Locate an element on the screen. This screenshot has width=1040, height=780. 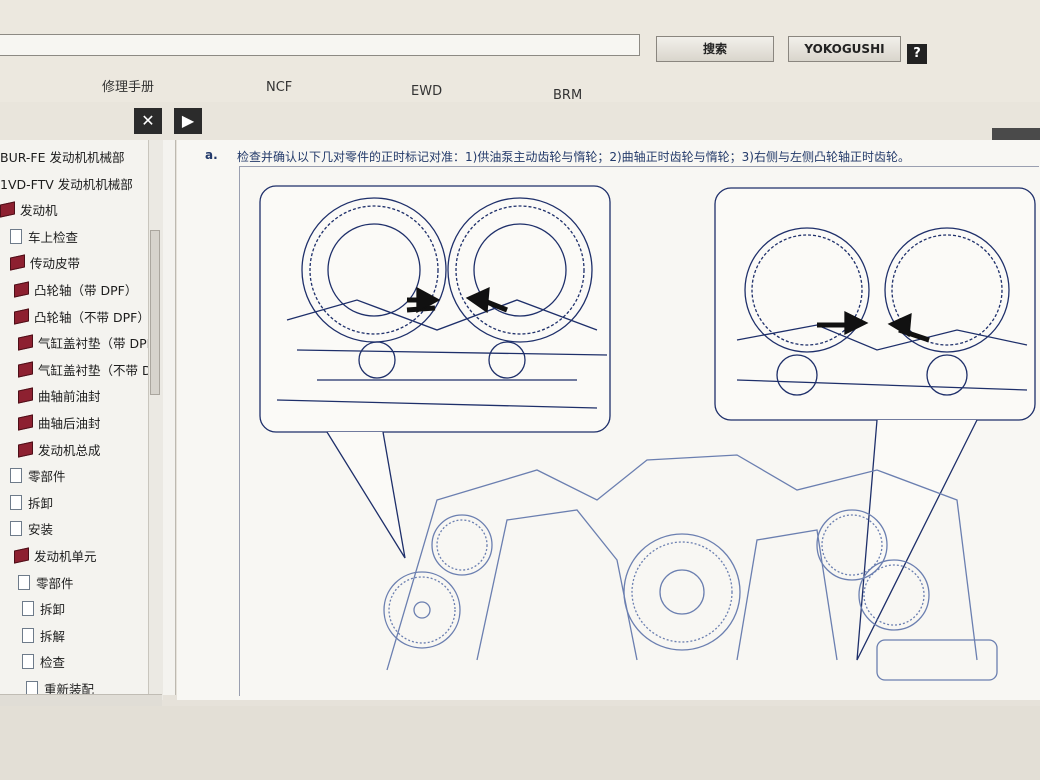
sidebar-item-label: BUR-FE 发动机机械部 is located at coordinates (62, 157).